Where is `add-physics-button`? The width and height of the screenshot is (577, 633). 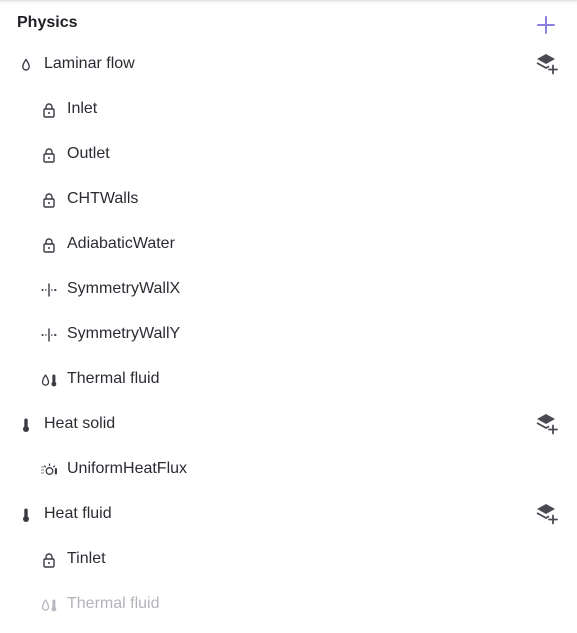 add-physics-button is located at coordinates (546, 25).